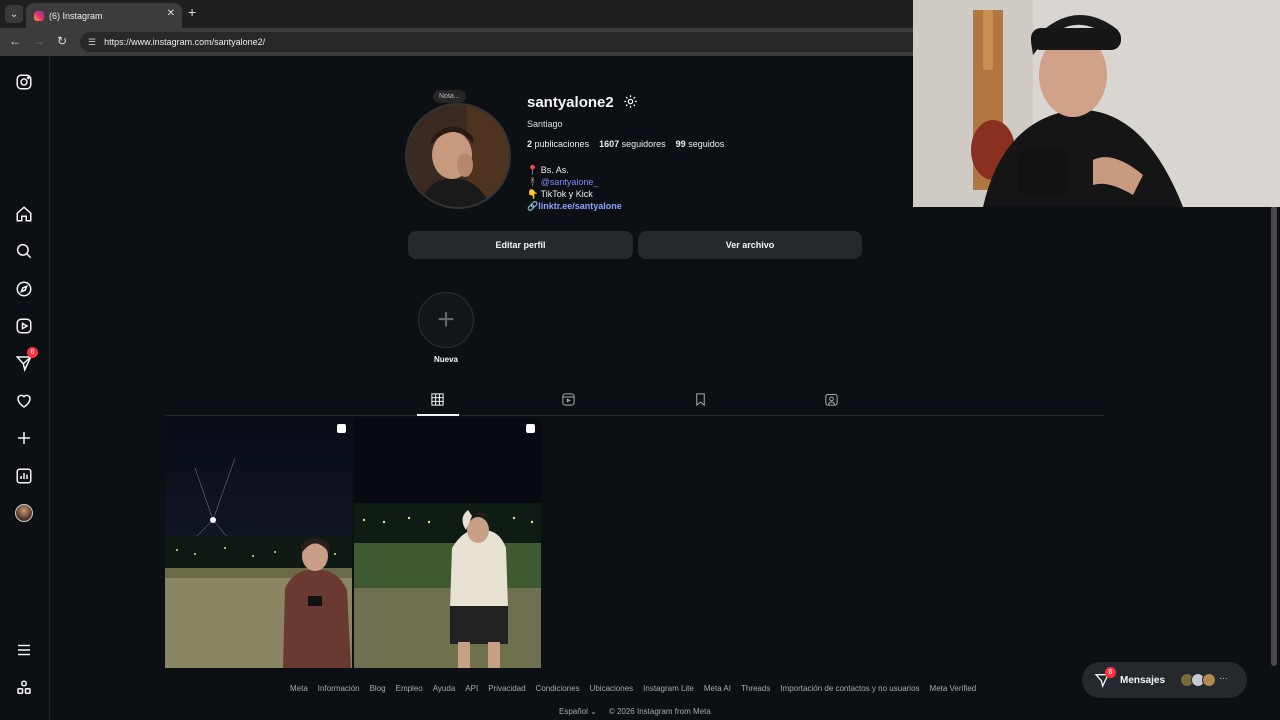 This screenshot has width=1280, height=720. Describe the element at coordinates (632, 144) in the screenshot. I see `followers-stat: 1607 seguidores` at that location.